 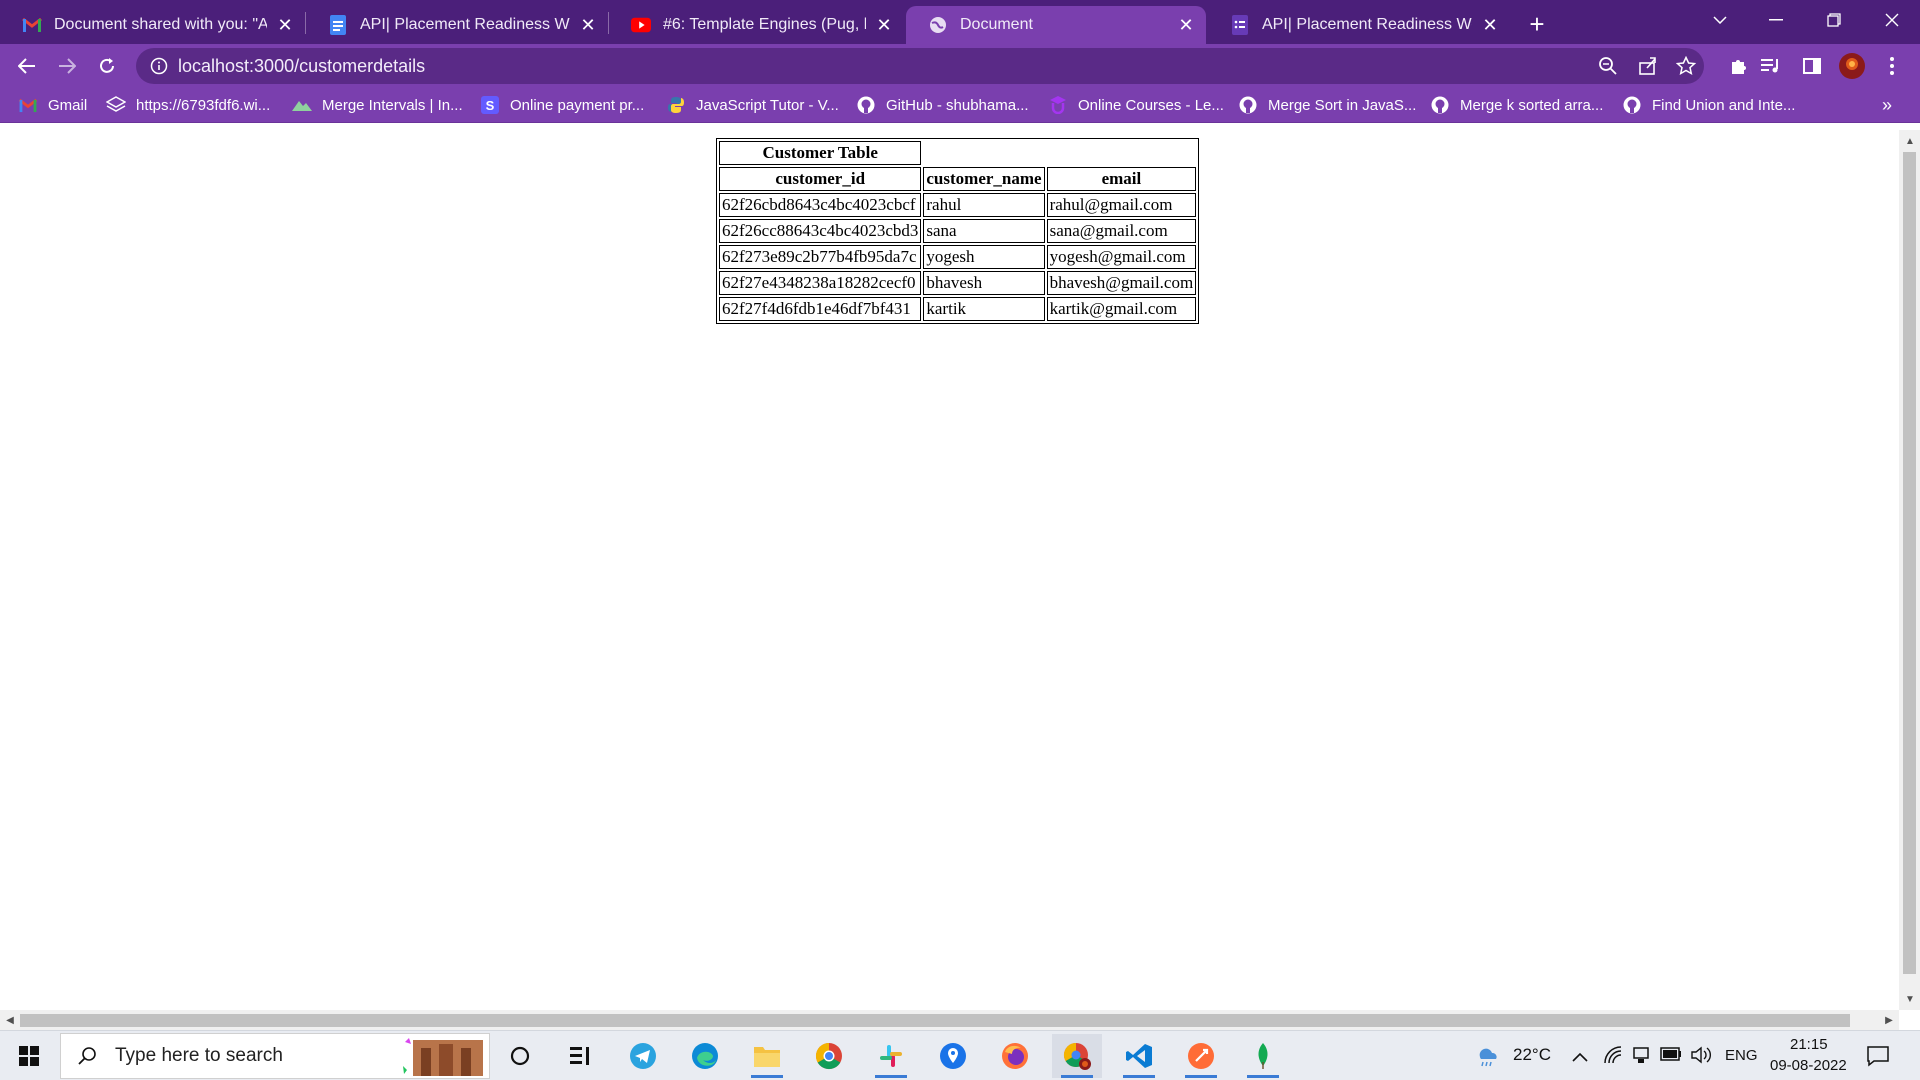 What do you see at coordinates (1892, 66) in the screenshot?
I see `browser-menu-button` at bounding box center [1892, 66].